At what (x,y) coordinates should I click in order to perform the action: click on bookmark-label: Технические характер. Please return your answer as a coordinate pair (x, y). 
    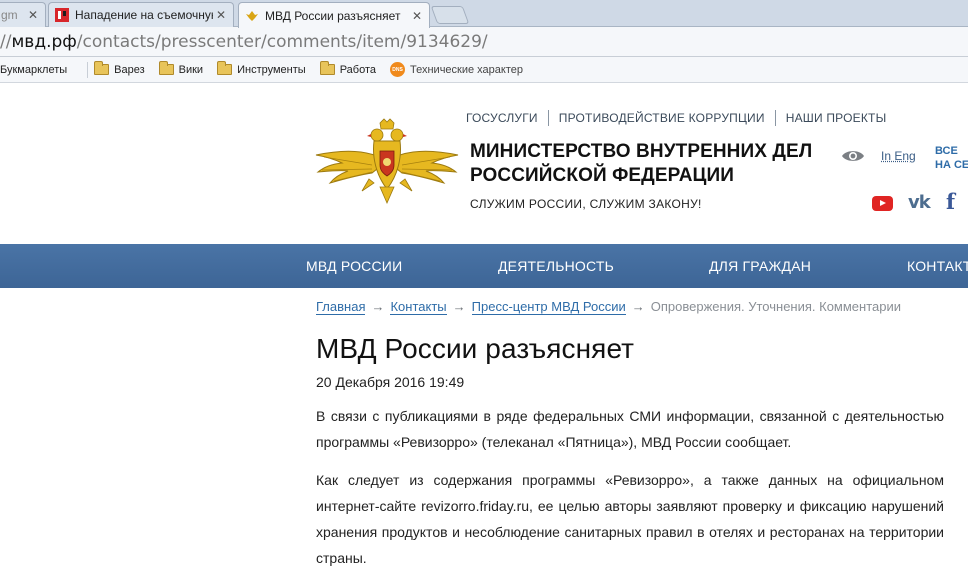
    Looking at the image, I should click on (466, 69).